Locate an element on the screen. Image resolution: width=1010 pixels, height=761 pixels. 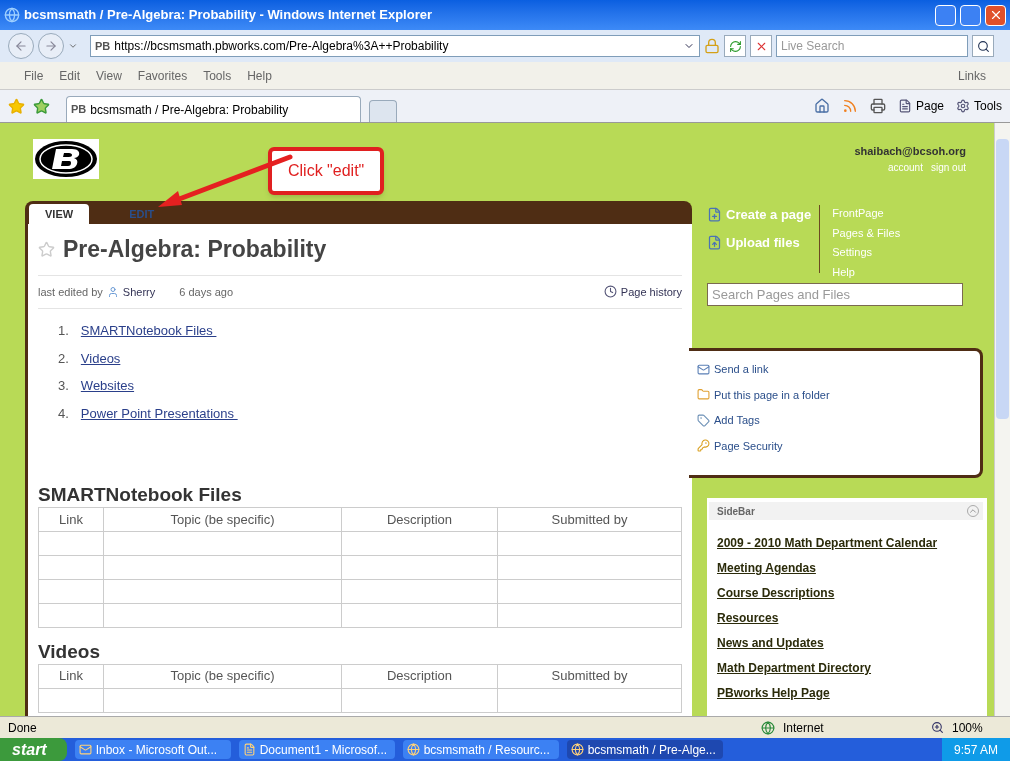
list-number: 2. is located at coordinates (63, 358).